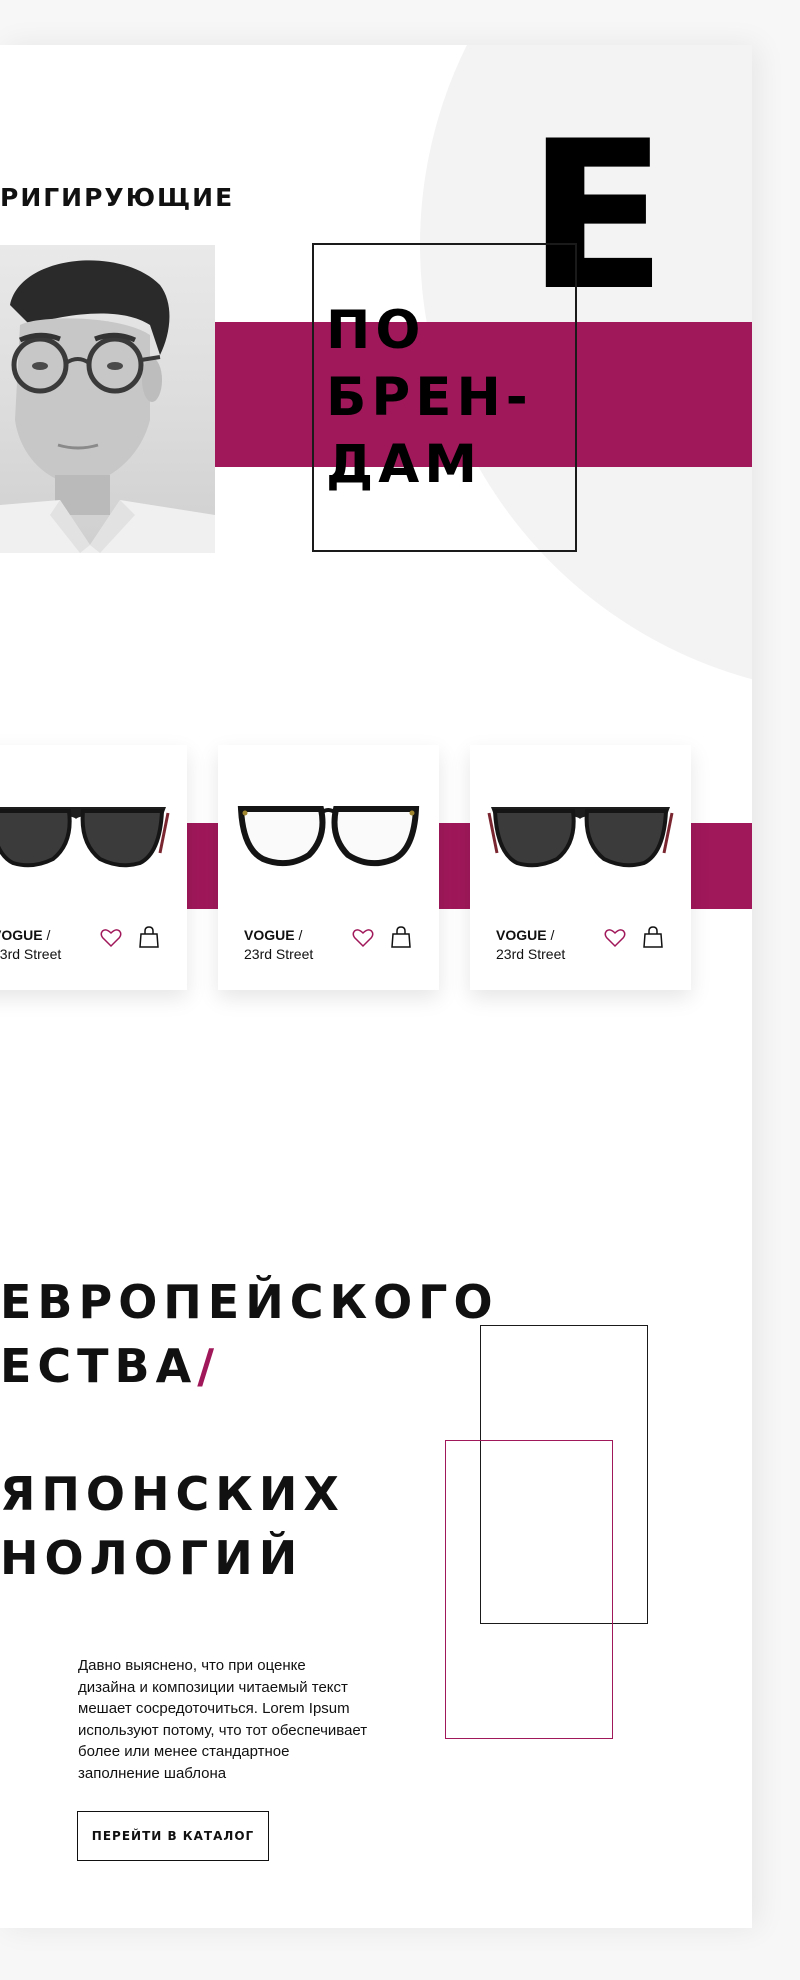  I want to click on brand-title-line-2: БРЕН-, so click(429, 397).